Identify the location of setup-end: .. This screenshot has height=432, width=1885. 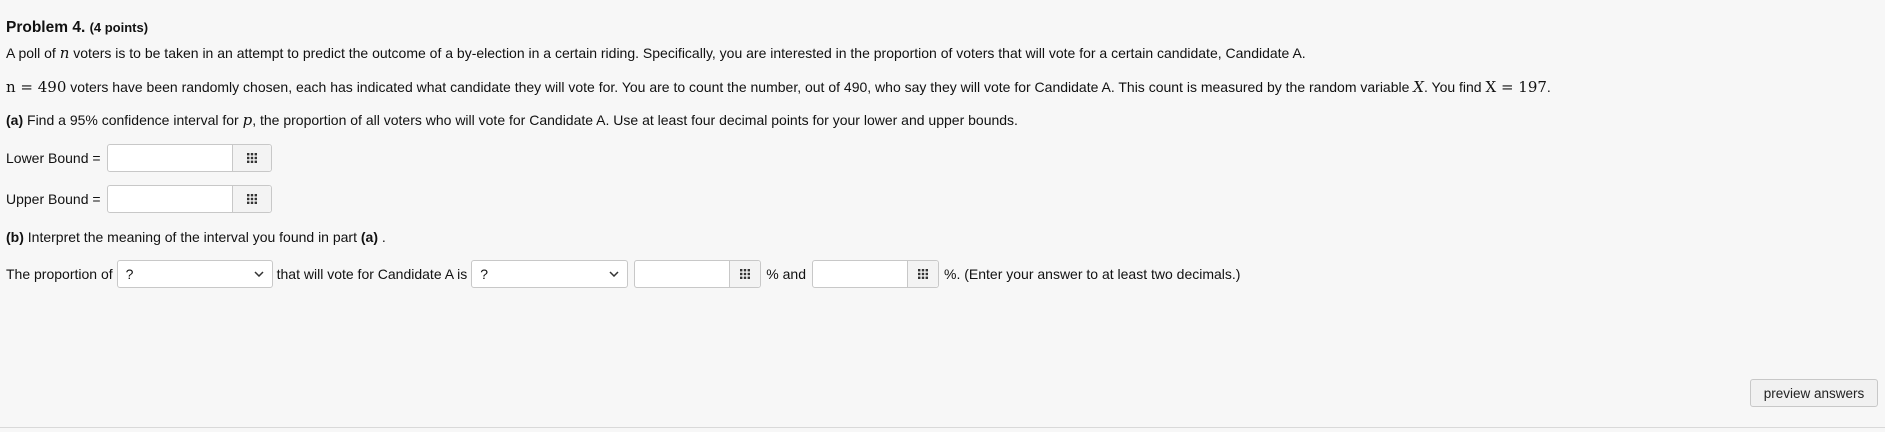
(1548, 87).